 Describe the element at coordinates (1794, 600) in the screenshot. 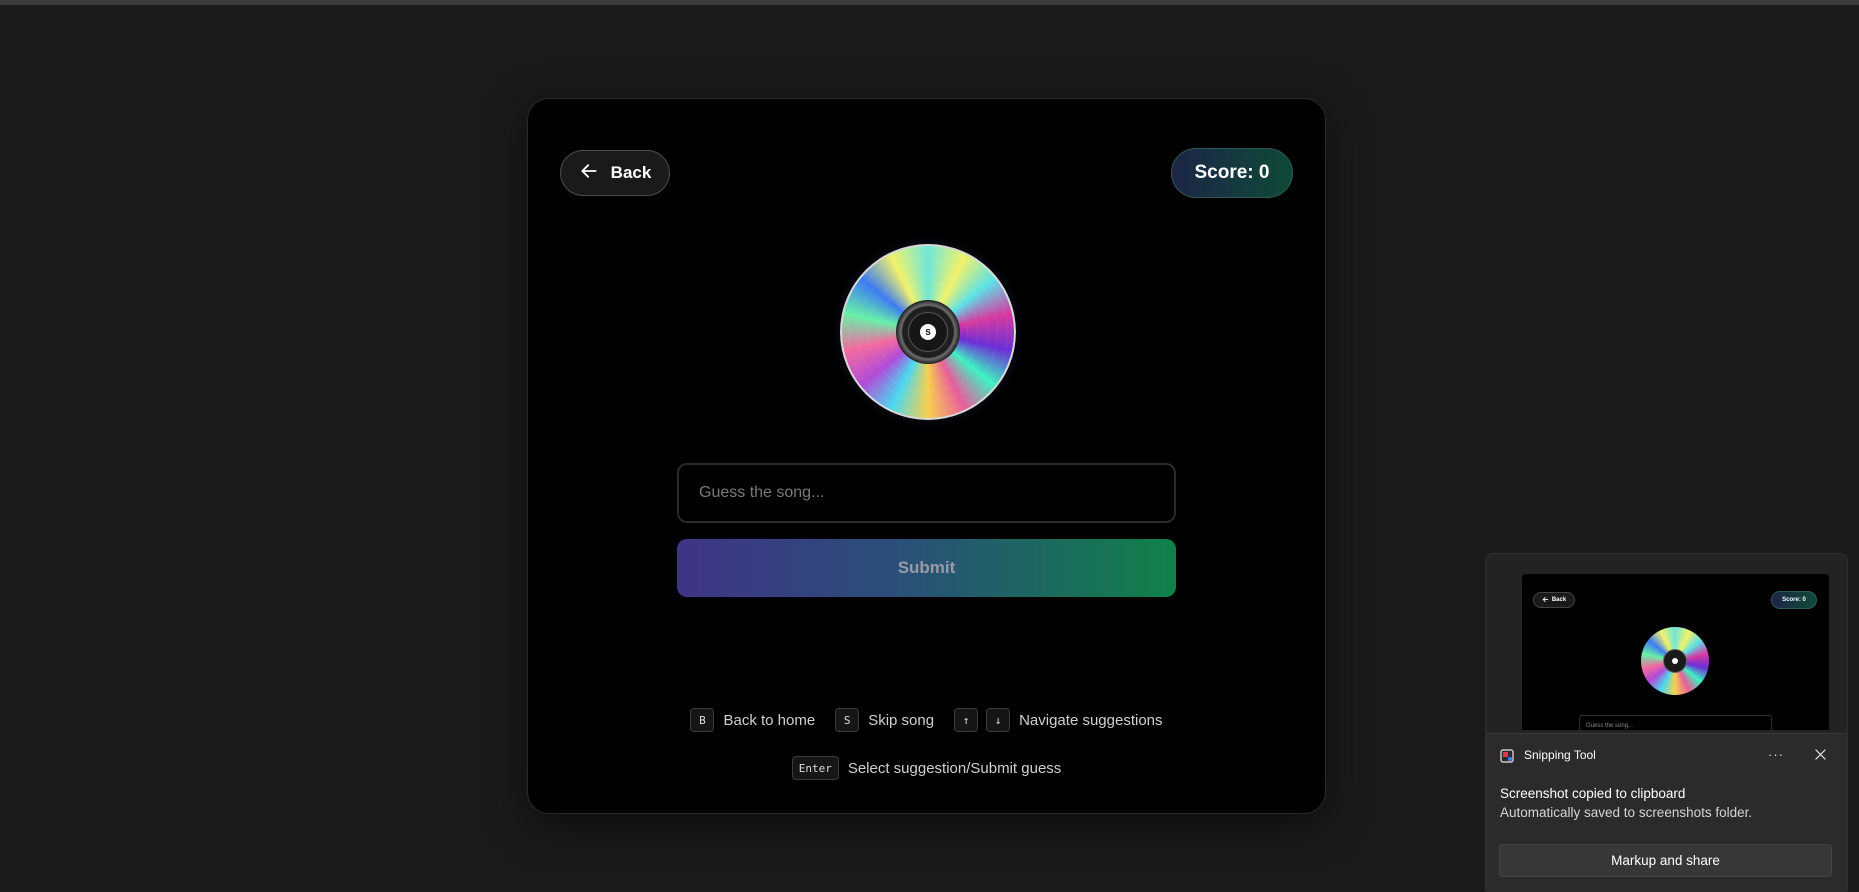

I see `thumbnail-score-badge: Score: 0` at that location.